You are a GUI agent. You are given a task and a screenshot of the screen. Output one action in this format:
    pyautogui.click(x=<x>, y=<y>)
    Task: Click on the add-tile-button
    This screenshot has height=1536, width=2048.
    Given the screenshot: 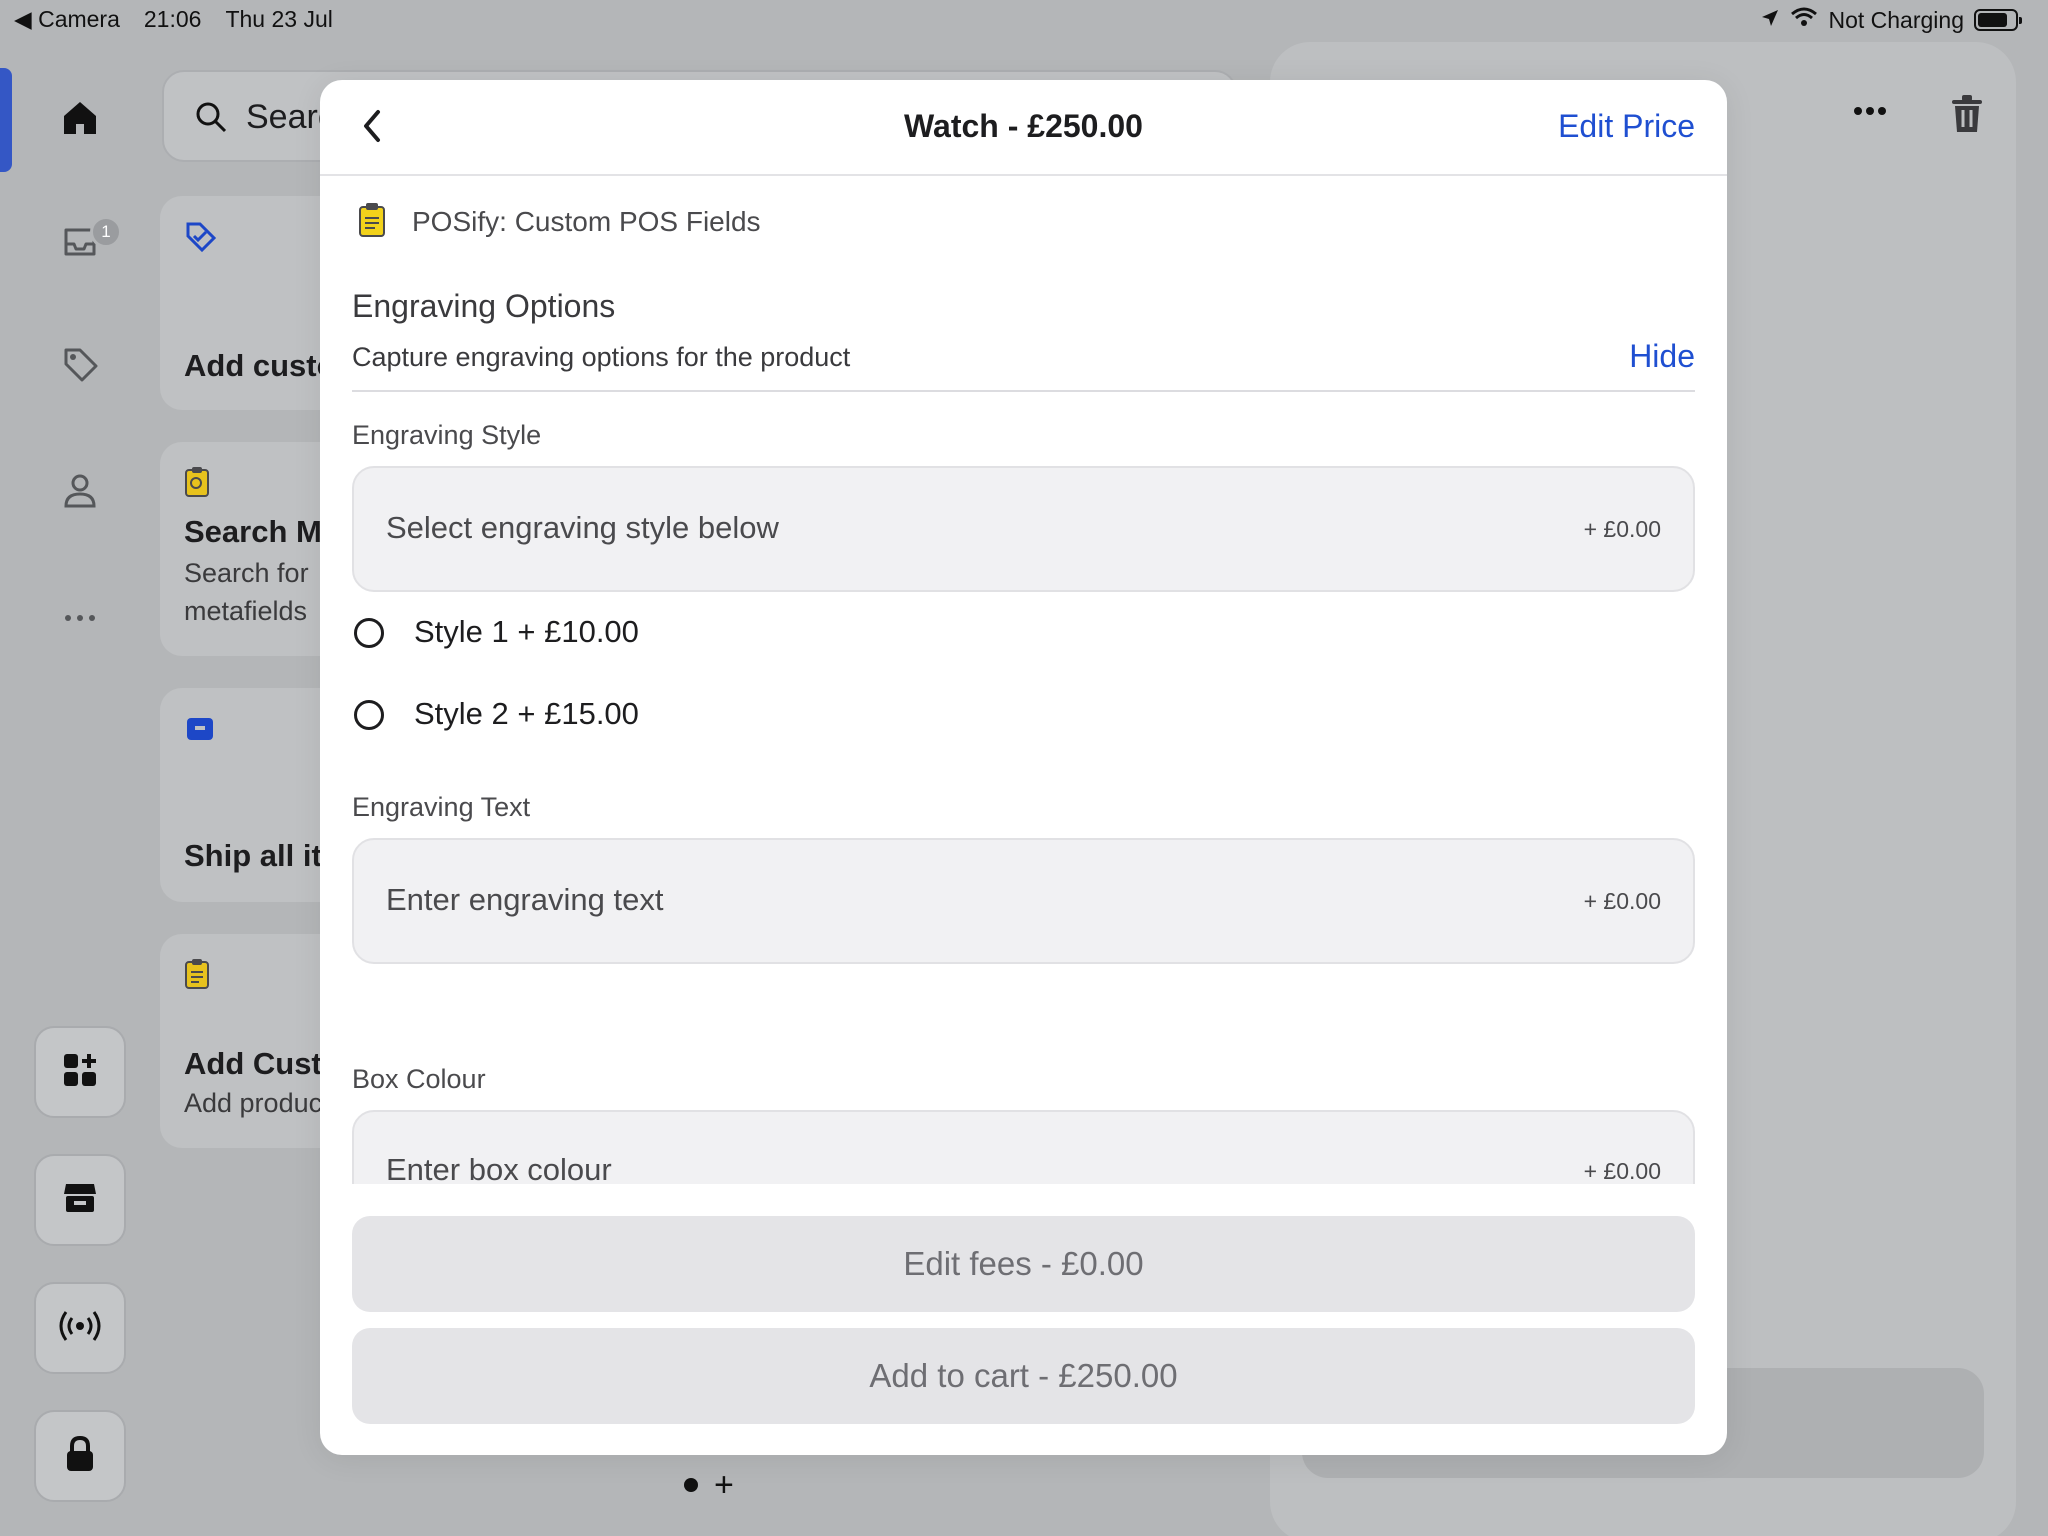 What is the action you would take?
    pyautogui.click(x=80, y=1072)
    